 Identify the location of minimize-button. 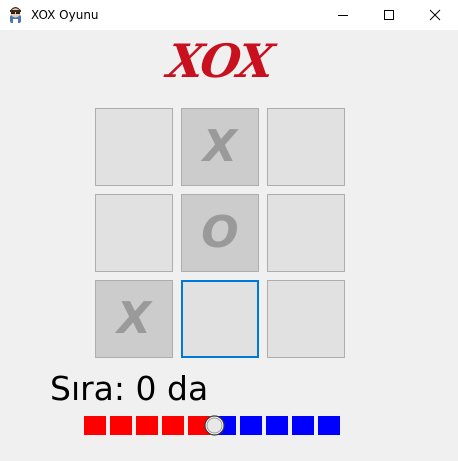
(343, 15).